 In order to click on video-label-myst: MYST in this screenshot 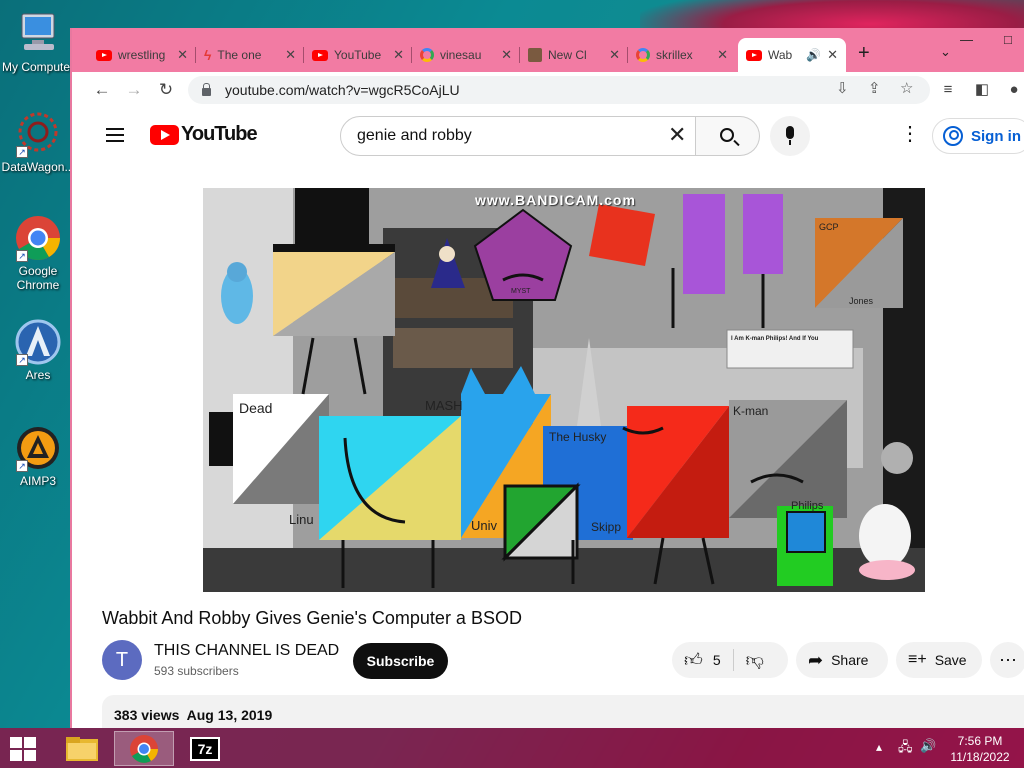, I will do `click(521, 291)`.